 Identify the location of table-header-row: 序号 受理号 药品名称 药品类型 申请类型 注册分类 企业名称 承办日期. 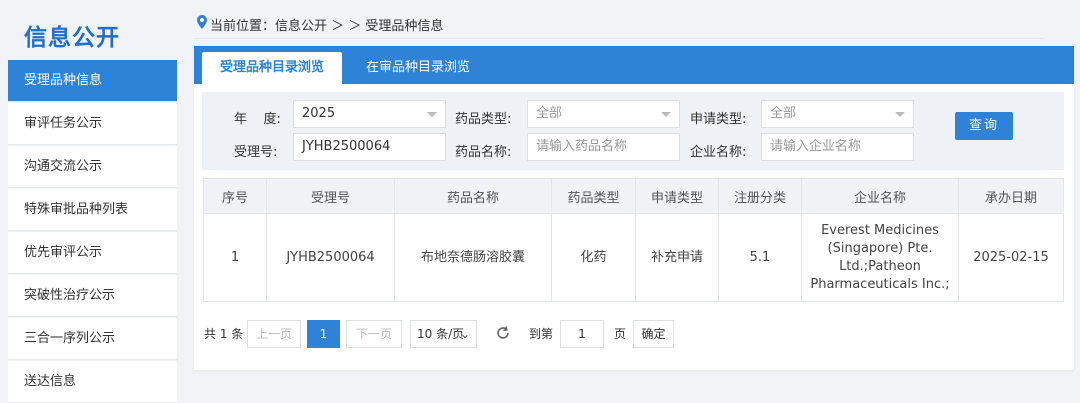
(633, 196).